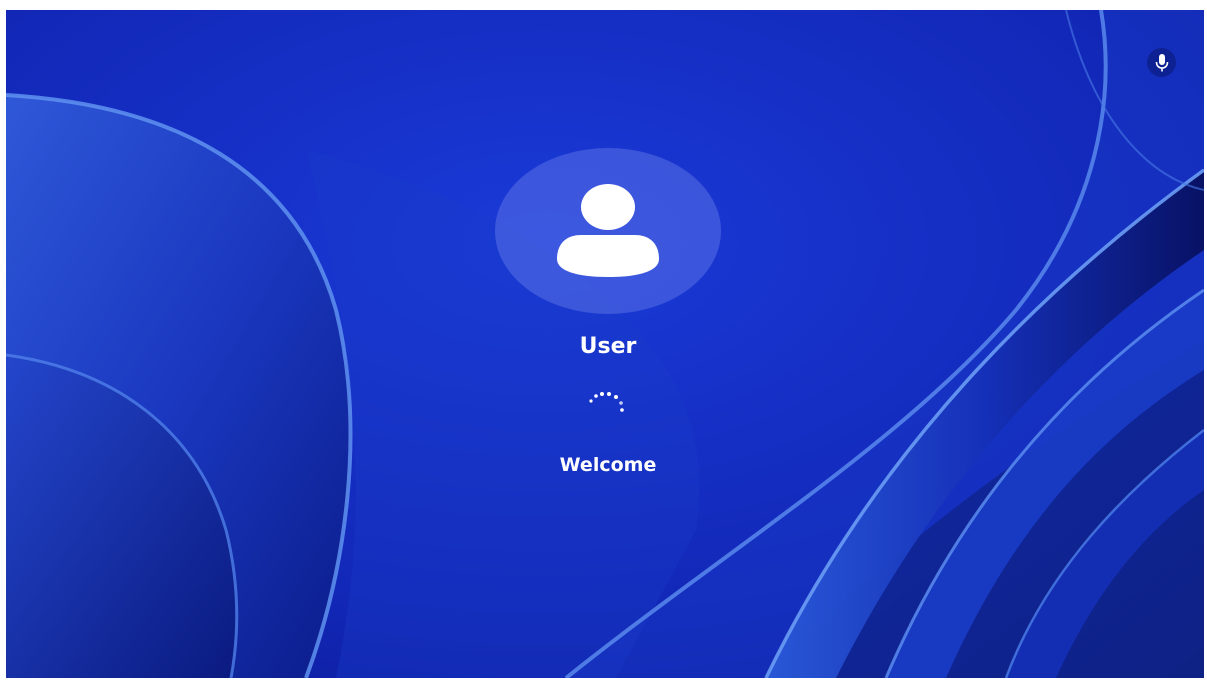 The height and width of the screenshot is (681, 1207). What do you see at coordinates (606, 402) in the screenshot?
I see `dots-spinner-icon` at bounding box center [606, 402].